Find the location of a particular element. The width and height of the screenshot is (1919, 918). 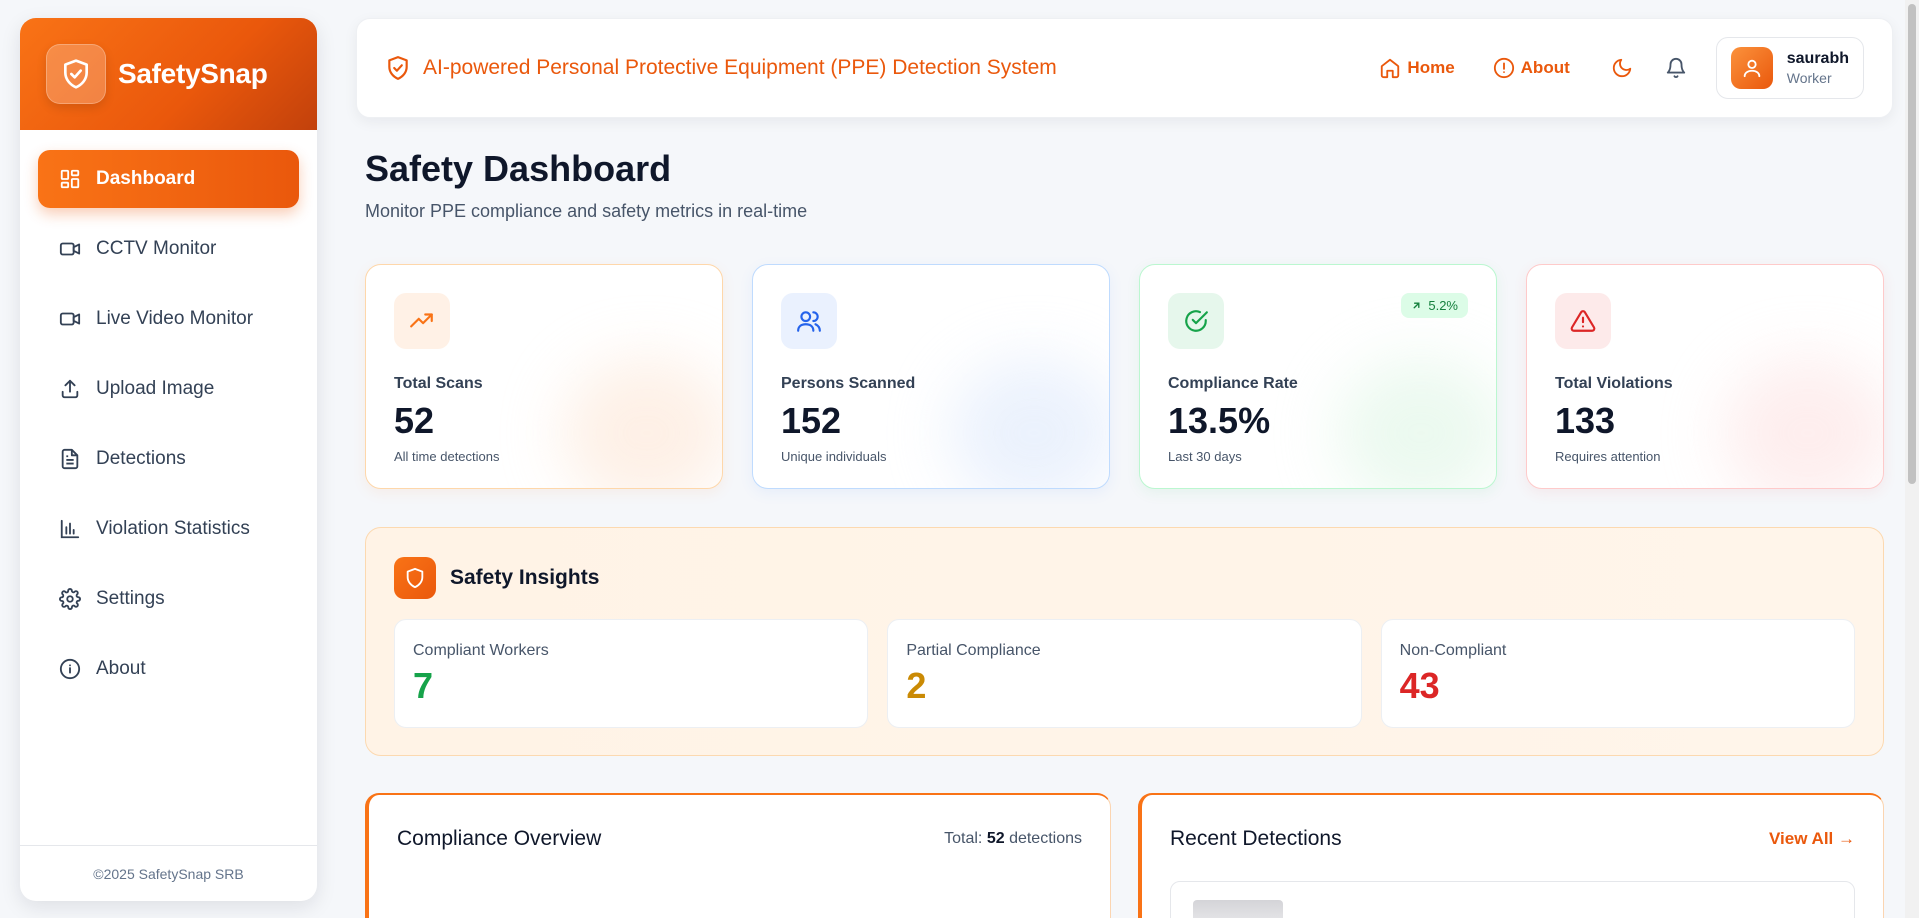

insights-header: Safety Insights is located at coordinates (1124, 578).